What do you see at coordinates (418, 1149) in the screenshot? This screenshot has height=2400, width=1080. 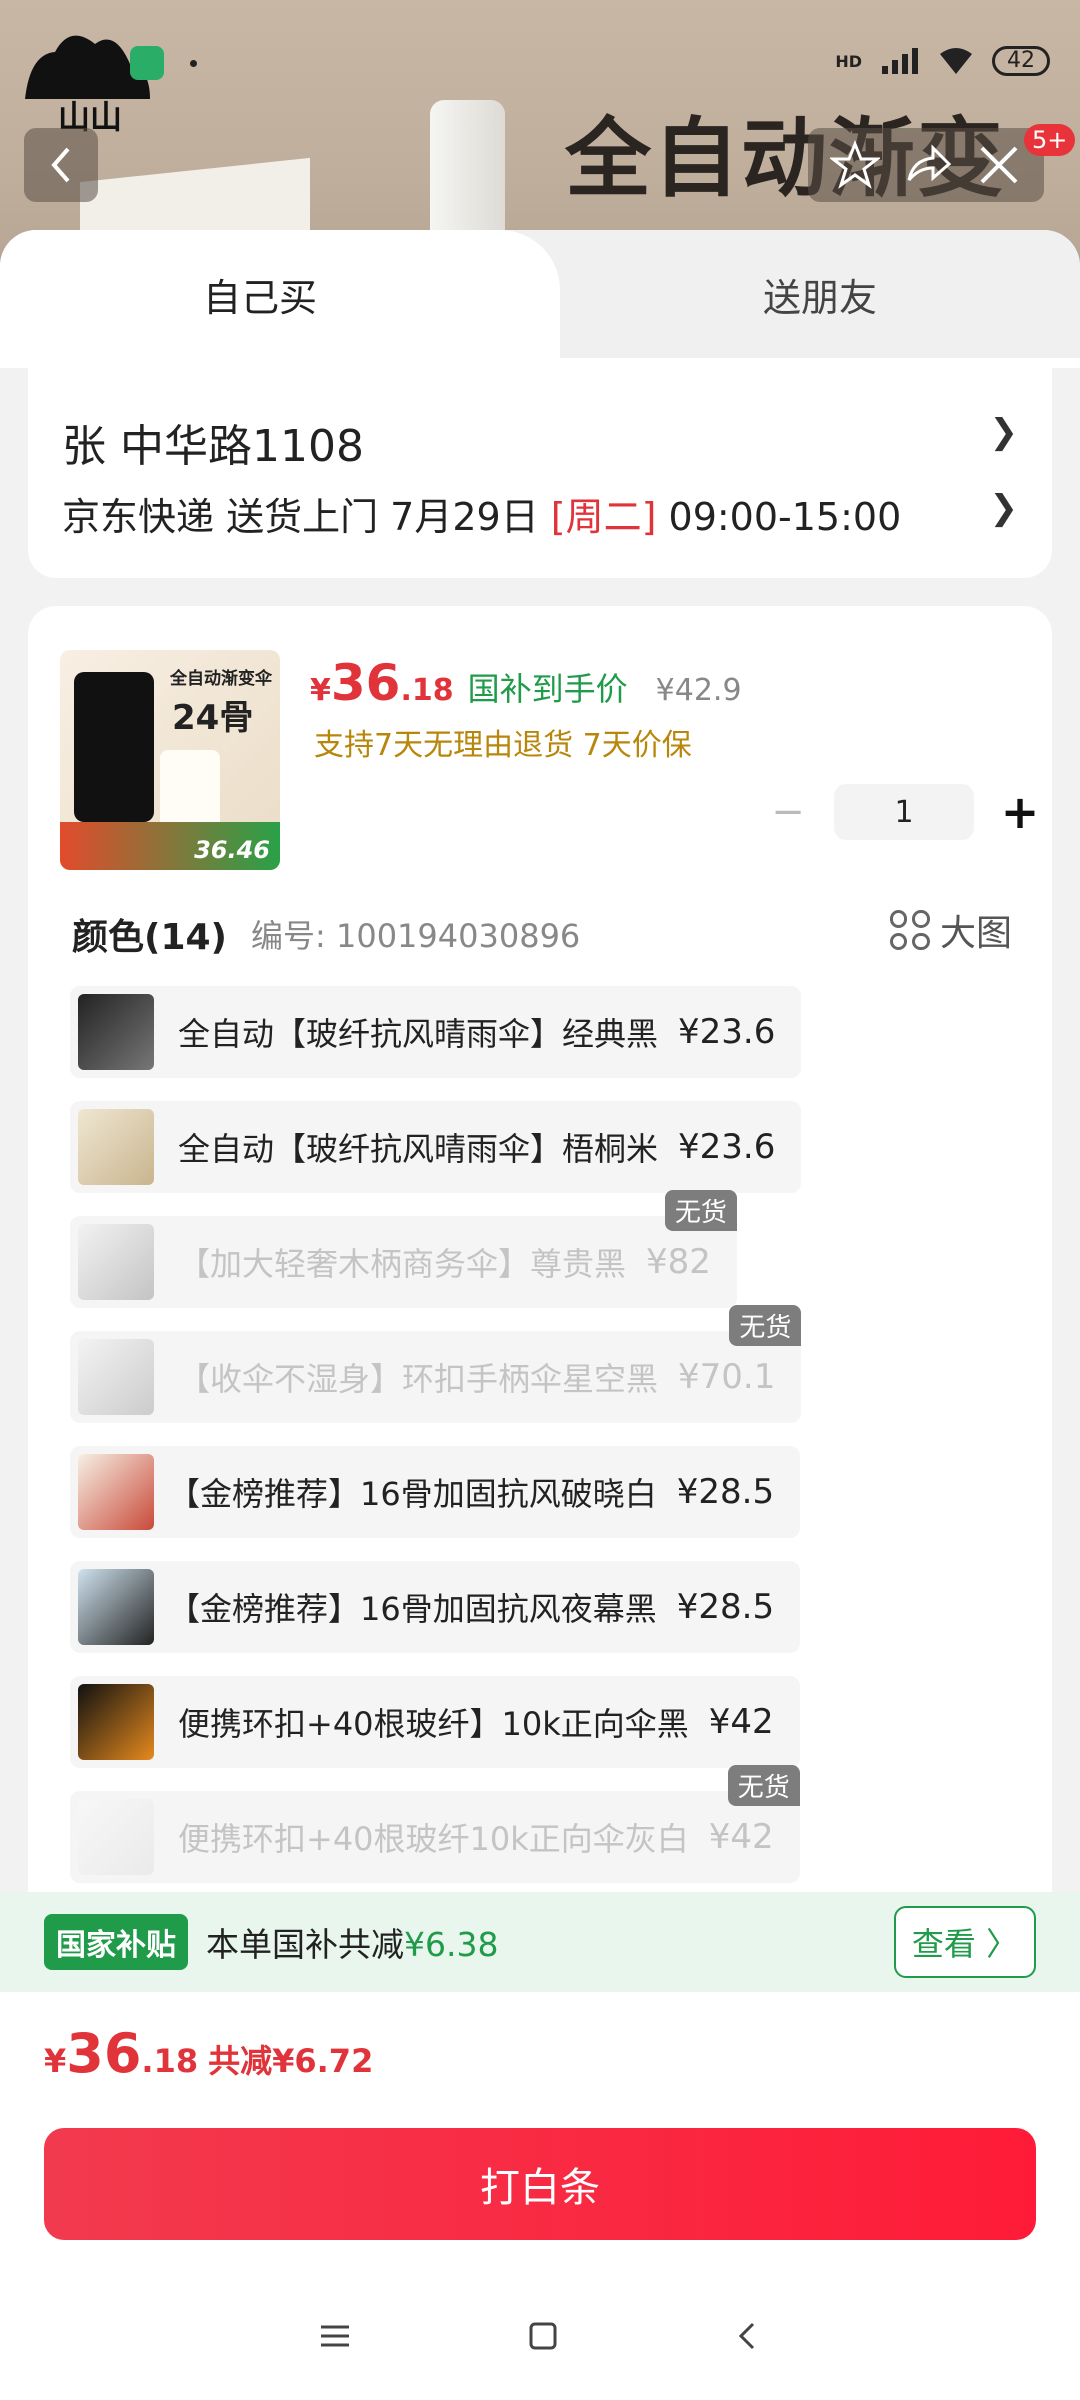 I see `option-label: 全自动【玻纤抗风晴雨伞】梧桐米` at bounding box center [418, 1149].